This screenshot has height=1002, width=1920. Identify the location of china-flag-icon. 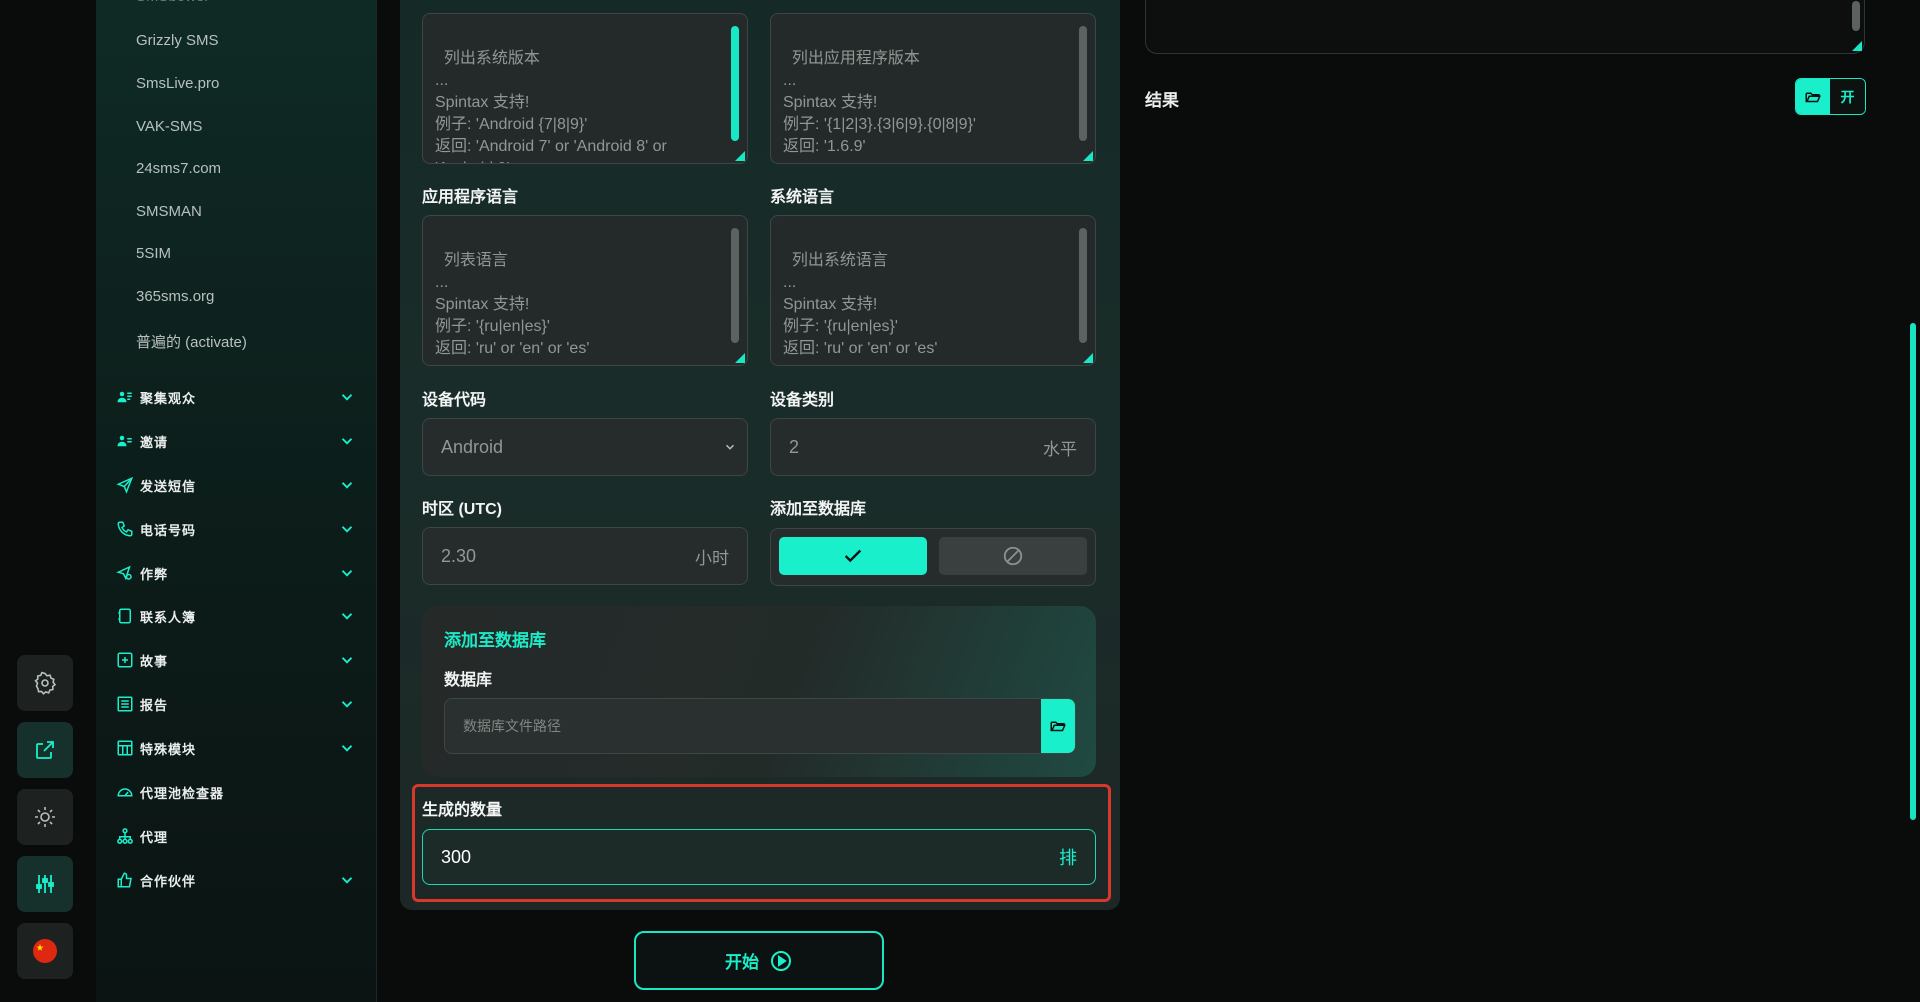
(45, 951).